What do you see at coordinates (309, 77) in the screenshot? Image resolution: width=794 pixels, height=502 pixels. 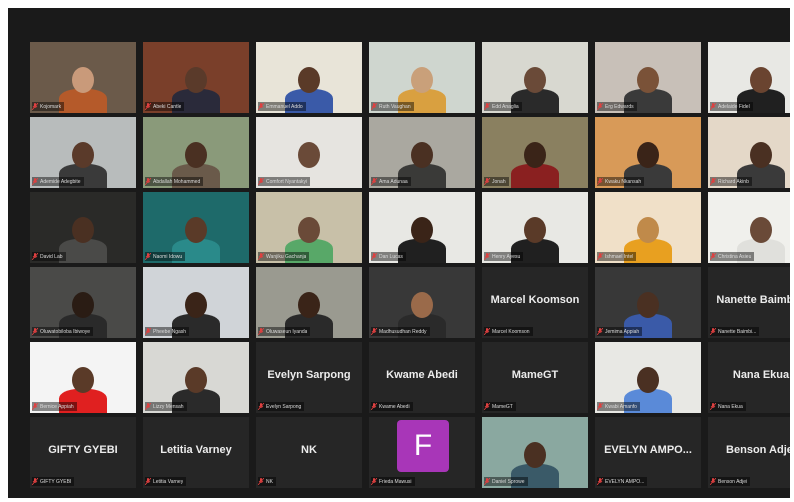 I see `participant-tile: Emmanuel Addo` at bounding box center [309, 77].